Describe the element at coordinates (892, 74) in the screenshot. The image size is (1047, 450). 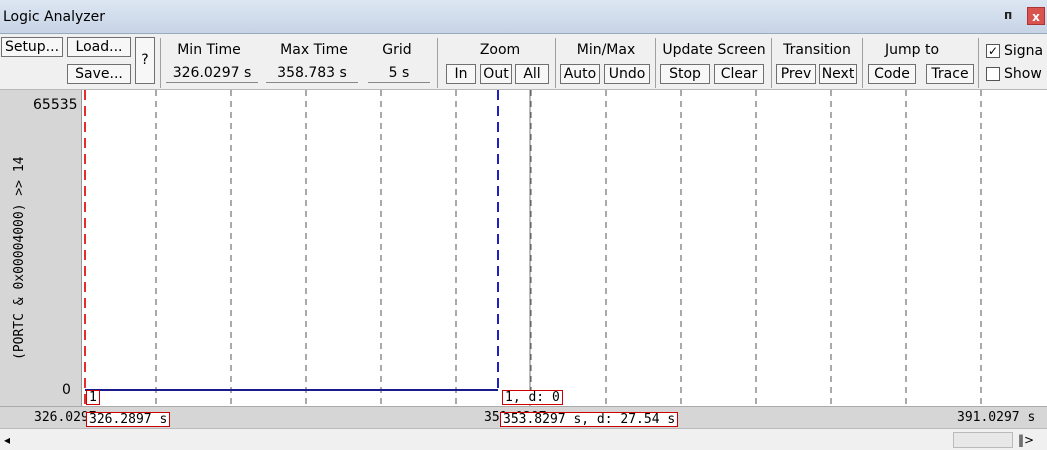
I see `code-button: Code` at that location.